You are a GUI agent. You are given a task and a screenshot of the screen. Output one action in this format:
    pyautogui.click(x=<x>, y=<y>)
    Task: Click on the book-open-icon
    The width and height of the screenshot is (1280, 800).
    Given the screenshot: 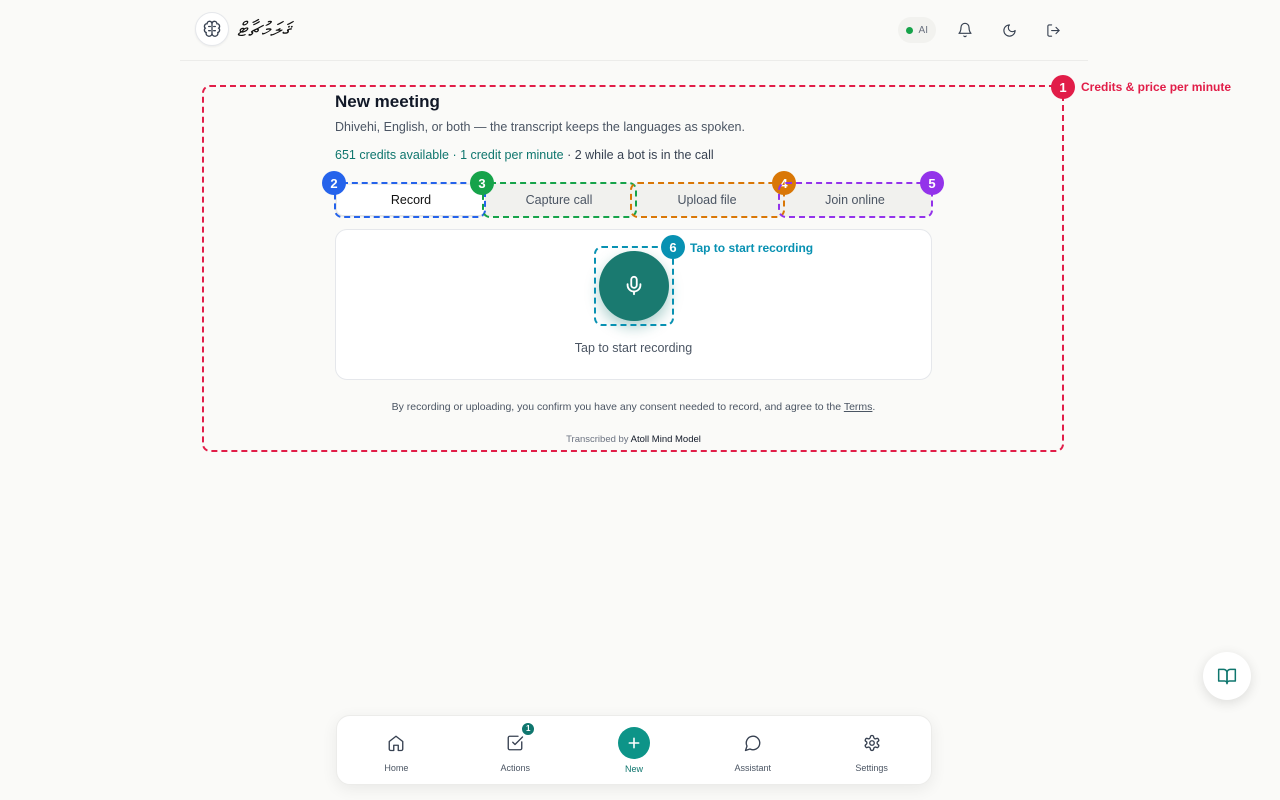 What is the action you would take?
    pyautogui.click(x=1227, y=676)
    